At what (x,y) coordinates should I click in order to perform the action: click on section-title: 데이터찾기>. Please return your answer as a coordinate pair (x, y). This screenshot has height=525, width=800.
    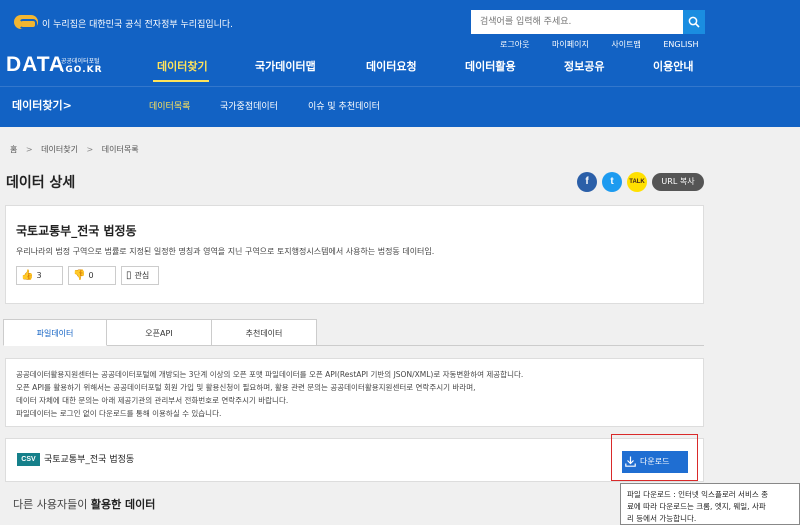
    Looking at the image, I should click on (42, 105).